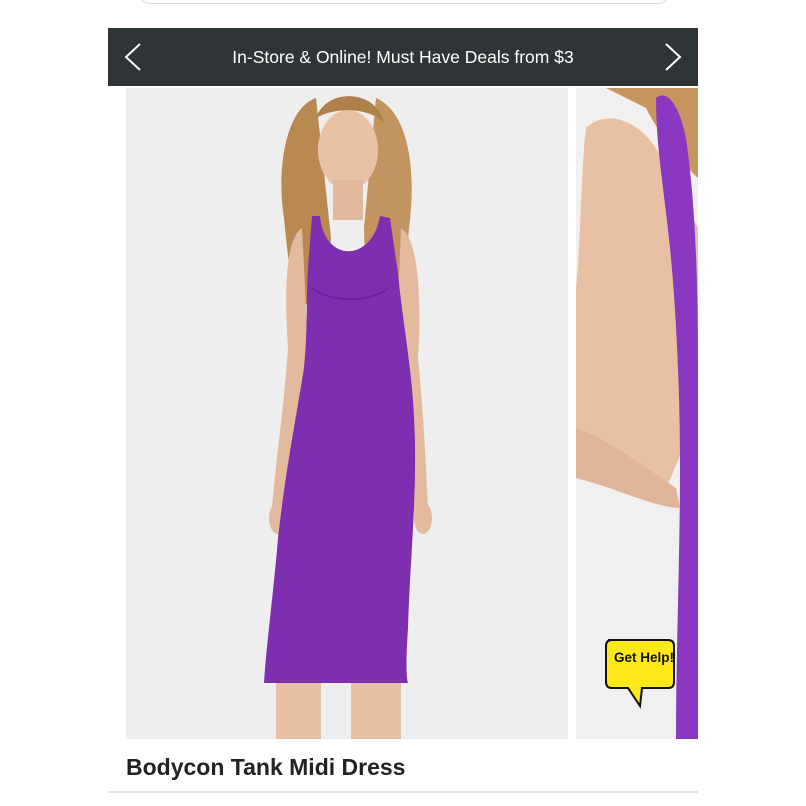 The width and height of the screenshot is (806, 806). I want to click on speech-bubble-icon, so click(640, 674).